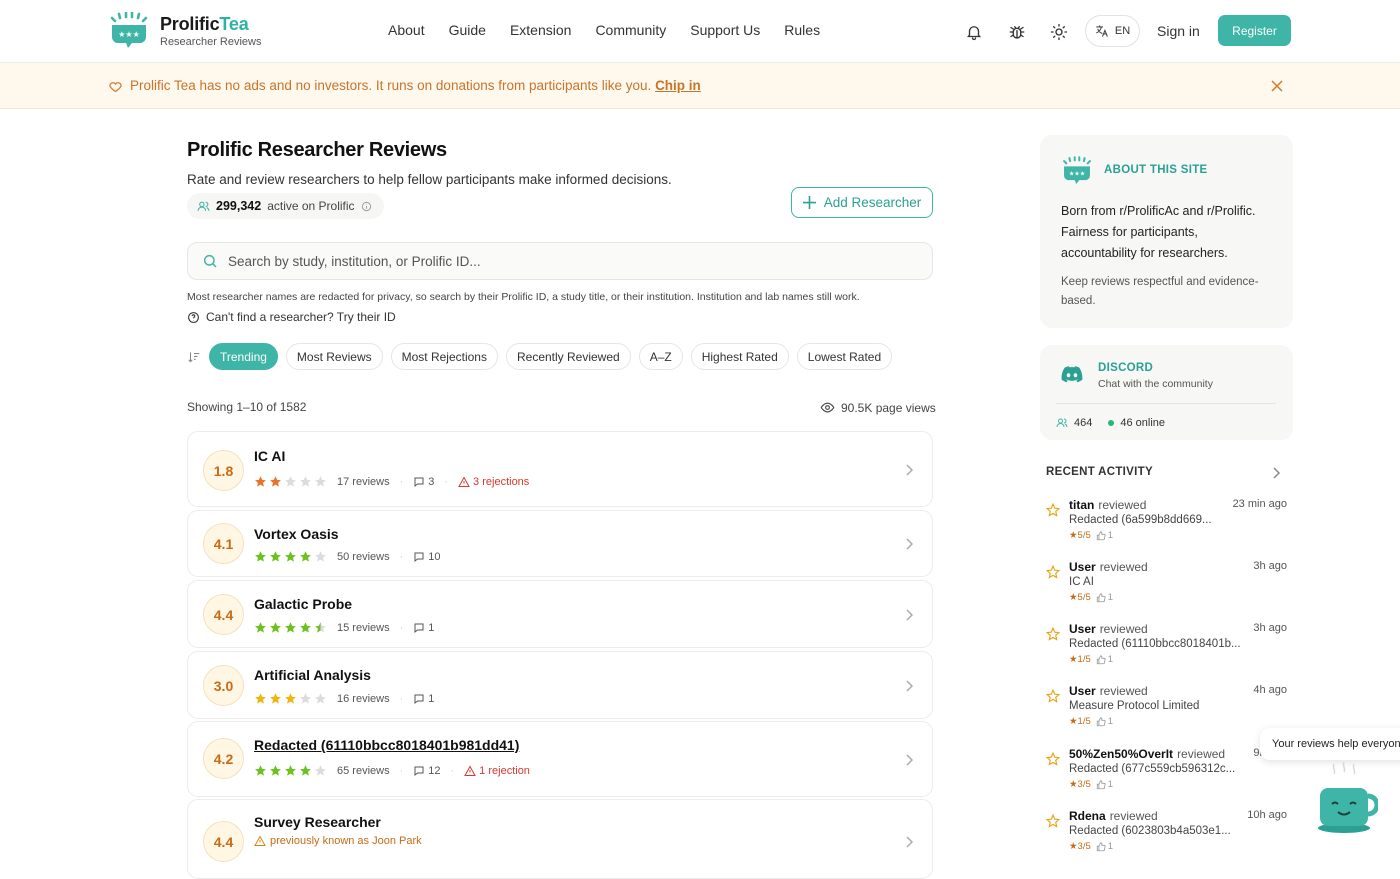  Describe the element at coordinates (568, 261) in the screenshot. I see `search-input` at that location.